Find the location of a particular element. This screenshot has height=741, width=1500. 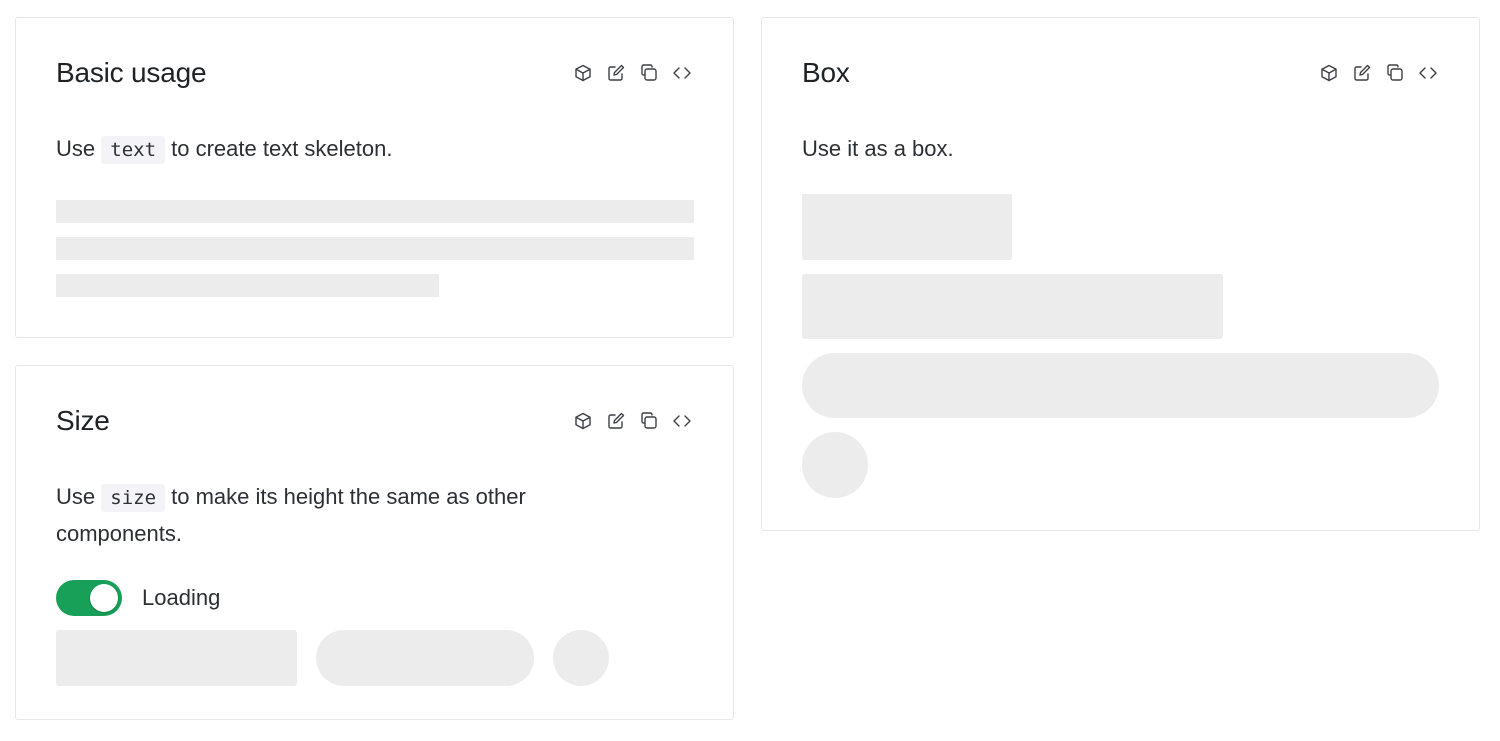

round-box-skeleton is located at coordinates (1120, 385).